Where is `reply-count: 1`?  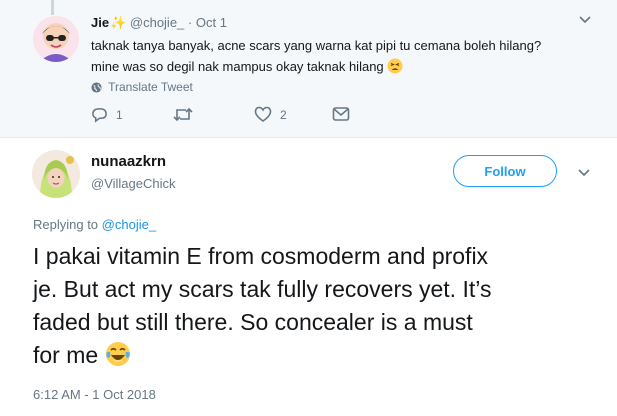
reply-count: 1 is located at coordinates (119, 114).